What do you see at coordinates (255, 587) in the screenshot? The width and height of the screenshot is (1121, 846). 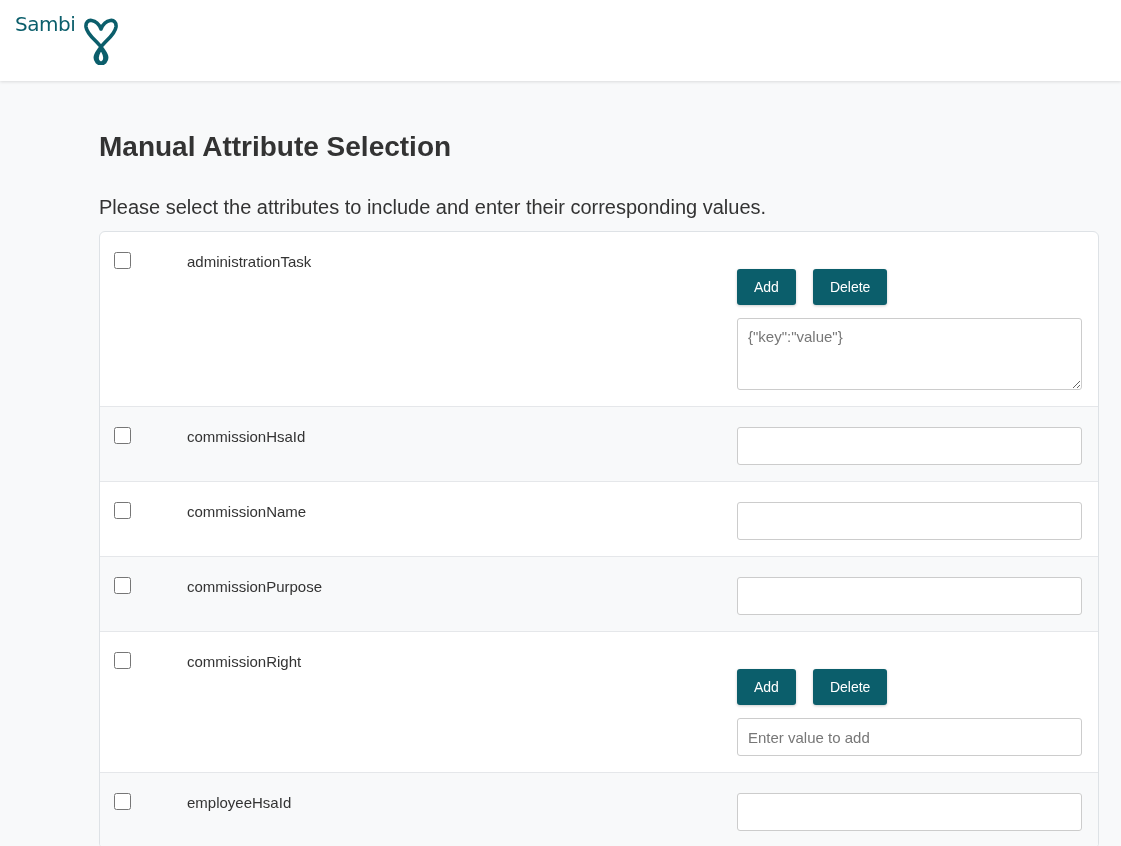 I see `attribute-name: commissionPurpose` at bounding box center [255, 587].